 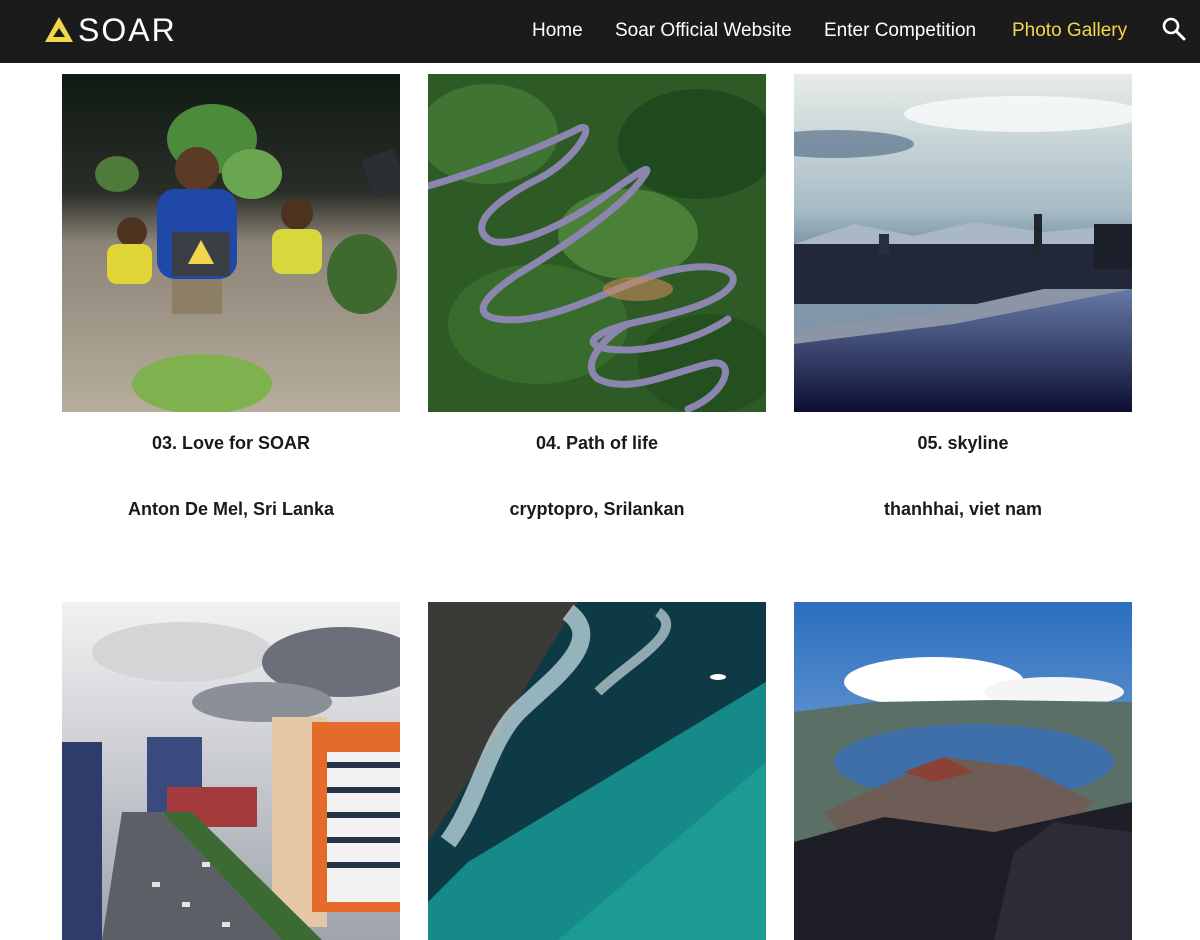 What do you see at coordinates (597, 771) in the screenshot?
I see `gallery-photo-ocean-aerial` at bounding box center [597, 771].